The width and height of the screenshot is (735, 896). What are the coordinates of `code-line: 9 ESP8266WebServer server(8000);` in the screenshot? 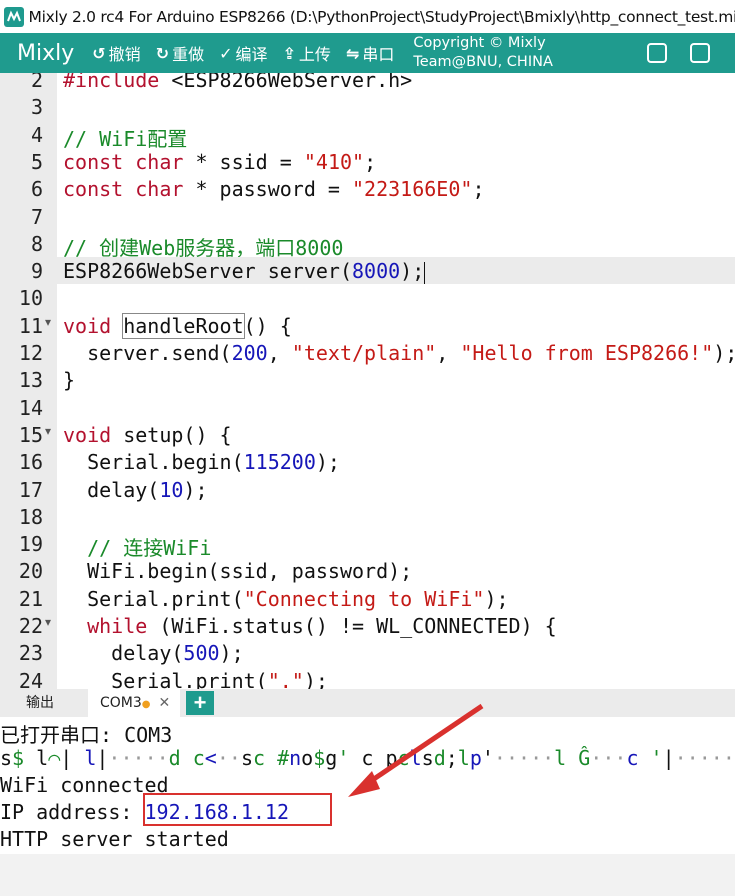 It's located at (367, 271).